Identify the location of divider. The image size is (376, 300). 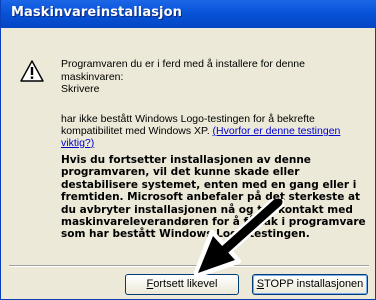
(189, 266).